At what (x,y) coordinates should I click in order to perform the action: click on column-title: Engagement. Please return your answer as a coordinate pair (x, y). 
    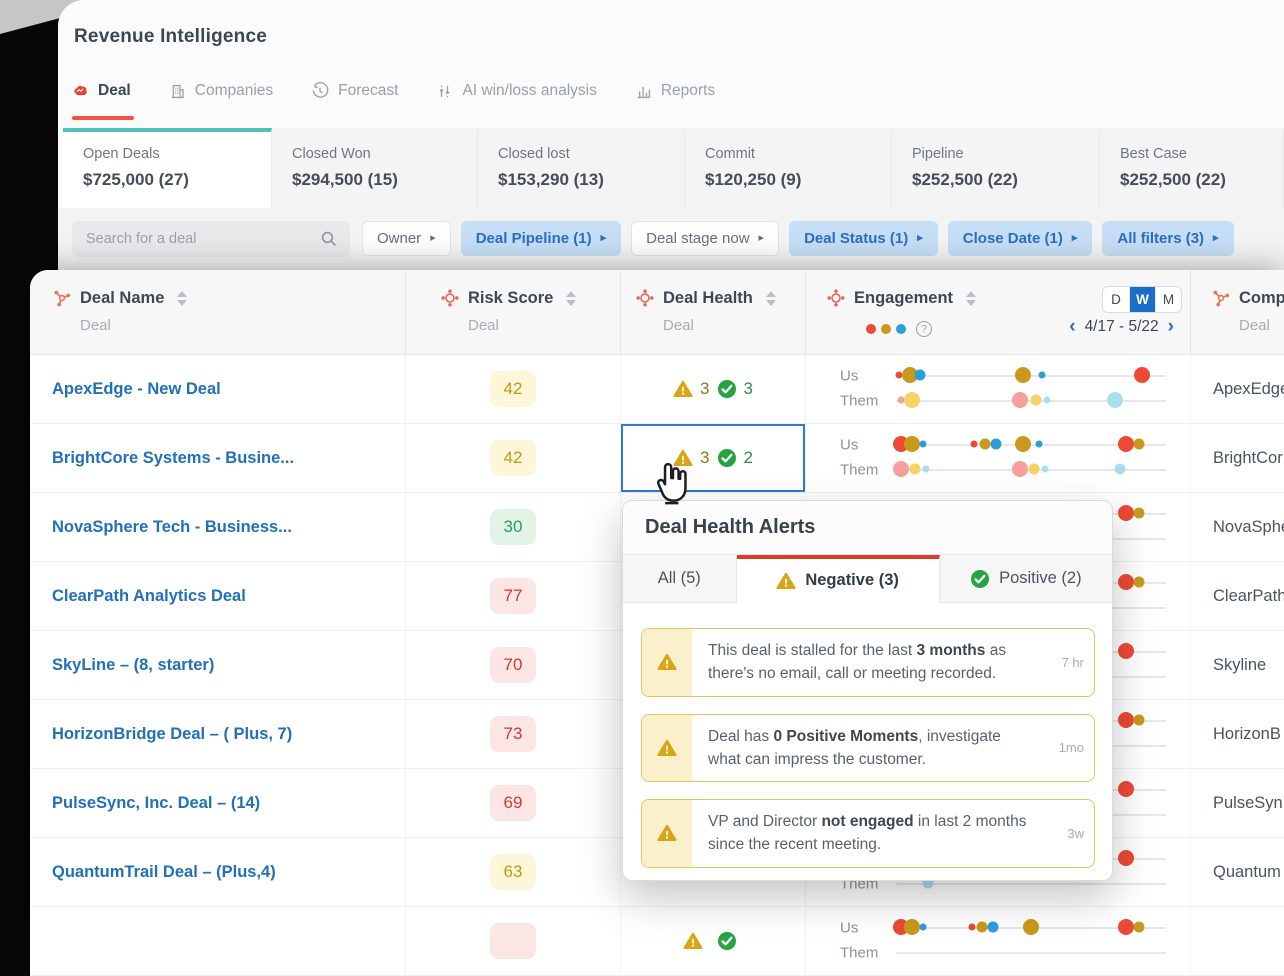
    Looking at the image, I should click on (904, 297).